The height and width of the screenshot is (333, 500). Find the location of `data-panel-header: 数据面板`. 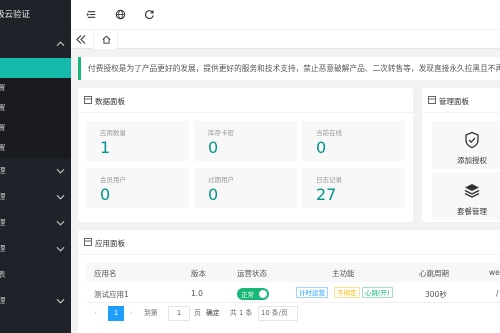

data-panel-header: 数据面板 is located at coordinates (245, 100).